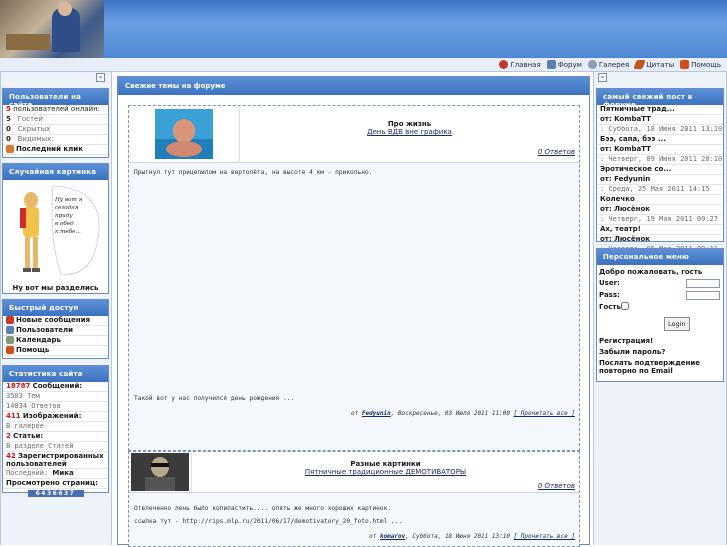  Describe the element at coordinates (650, 272) in the screenshot. I see `welcome-text: Добро пожаловать, гость` at that location.